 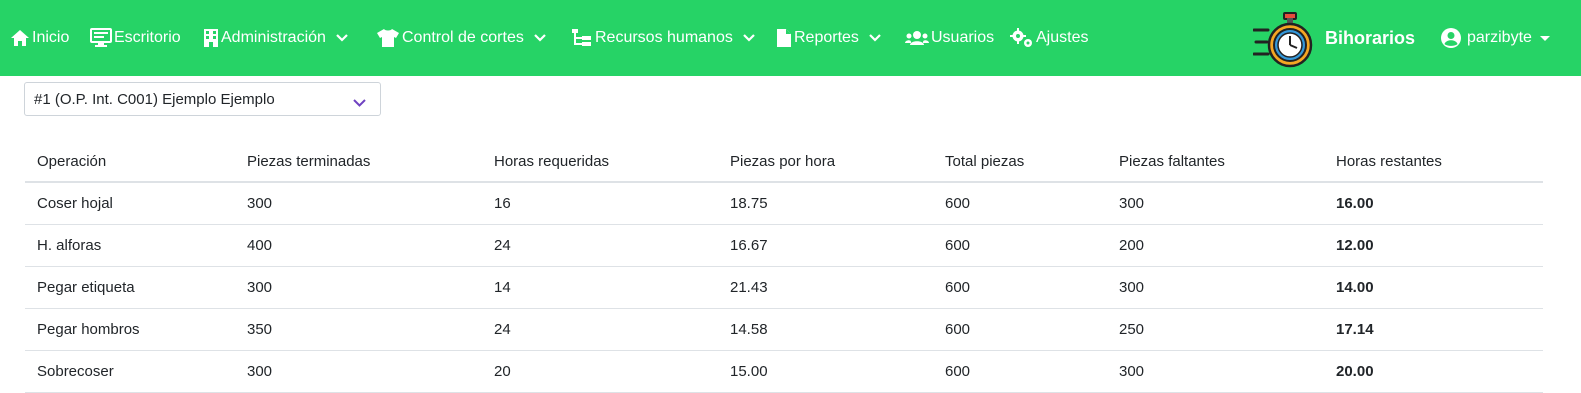 I want to click on order-select: #1 (O.P. Int. C001) Ejemplo Ejemplo, so click(x=202, y=99).